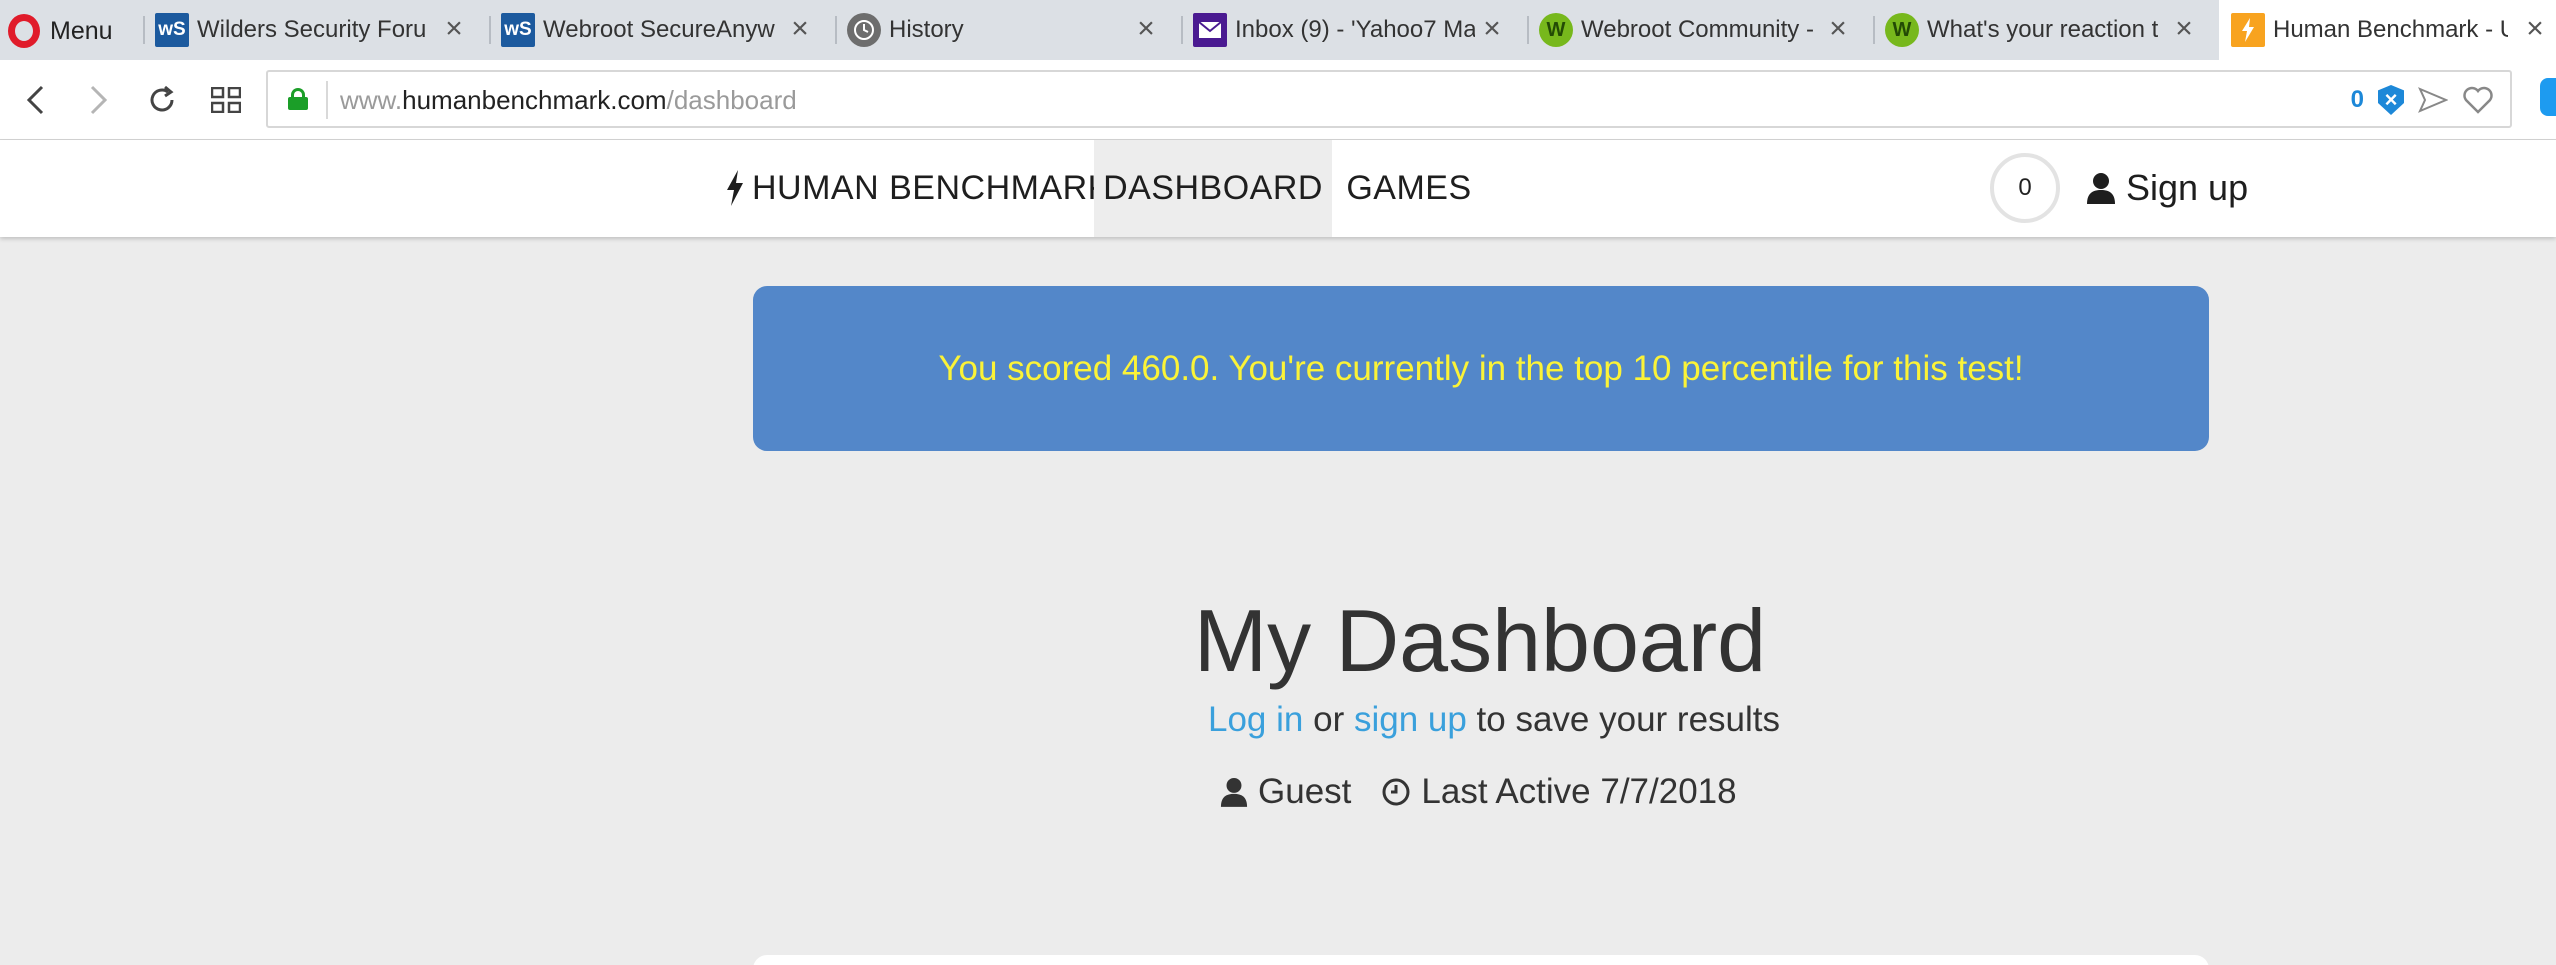 Image resolution: width=2556 pixels, height=965 pixels. Describe the element at coordinates (1213, 188) in the screenshot. I see `nav-dashboard: DASHBOARD` at that location.